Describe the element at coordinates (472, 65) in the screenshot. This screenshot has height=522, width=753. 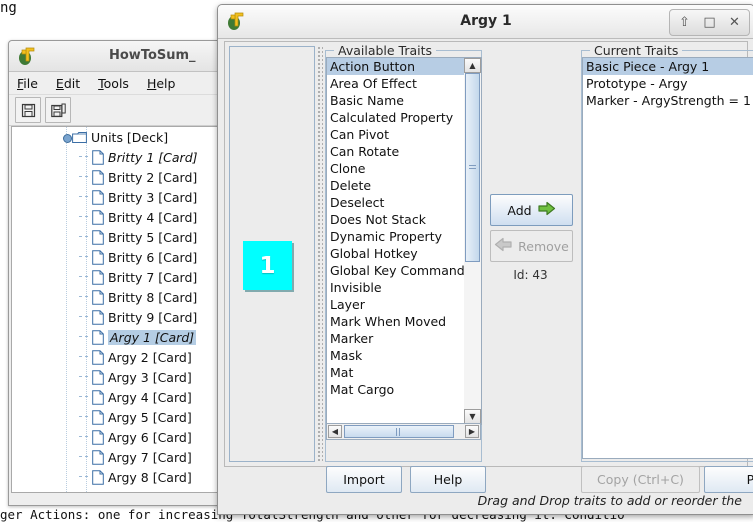
I see `scroll-up-arrow: ▲` at that location.